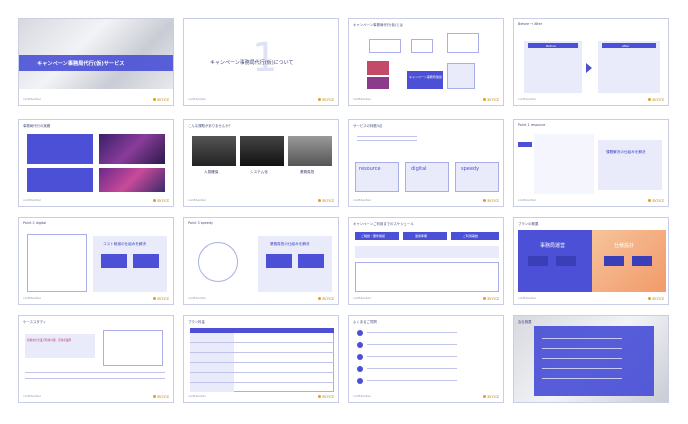  Describe the element at coordinates (463, 43) in the screenshot. I see `diagram-box-right` at that location.